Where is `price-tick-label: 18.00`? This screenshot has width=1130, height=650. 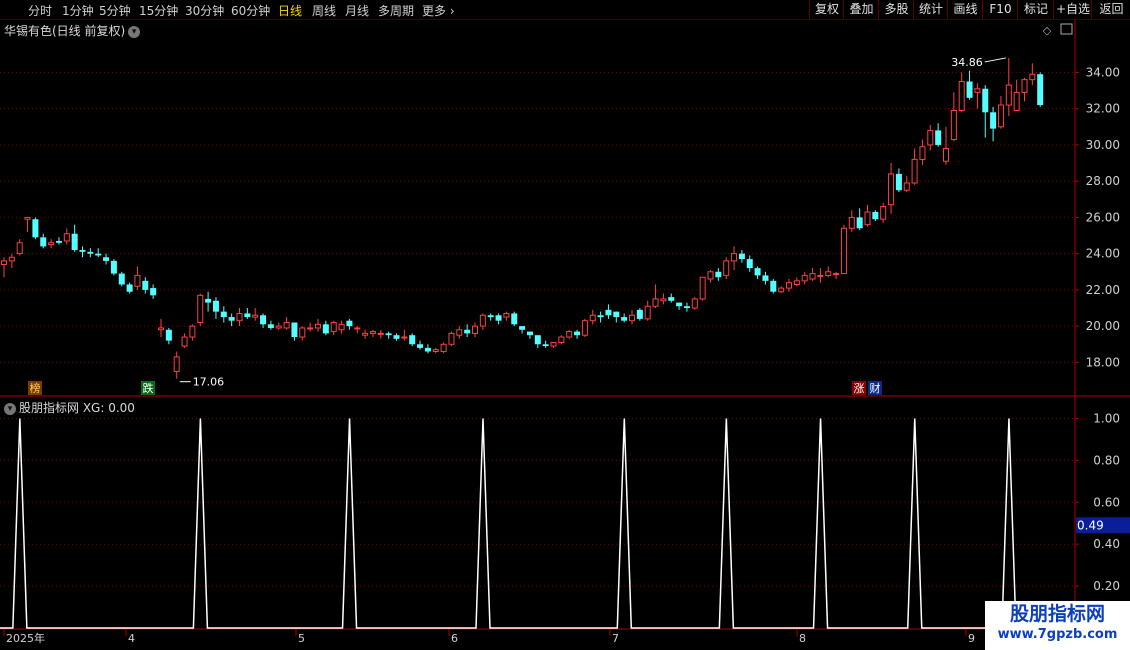
price-tick-label: 18.00 is located at coordinates (1103, 362).